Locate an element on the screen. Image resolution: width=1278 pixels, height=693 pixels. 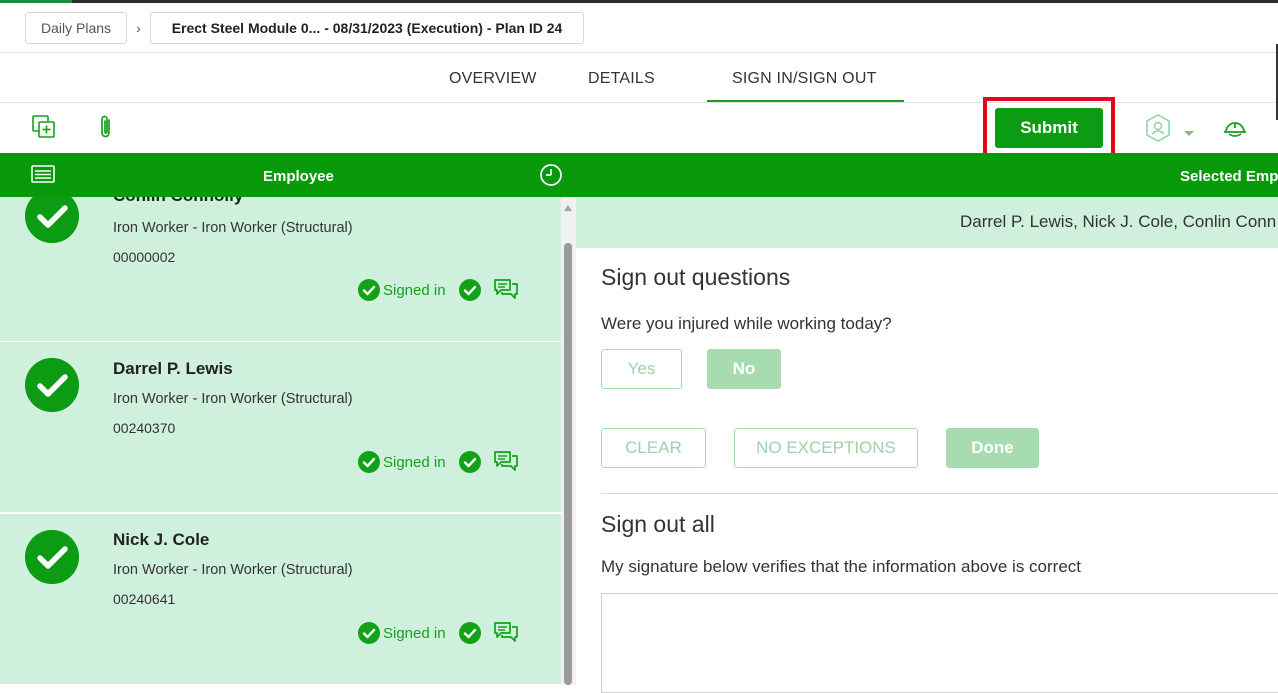
sign-out-questions-title: Sign out questions is located at coordinates (696, 277).